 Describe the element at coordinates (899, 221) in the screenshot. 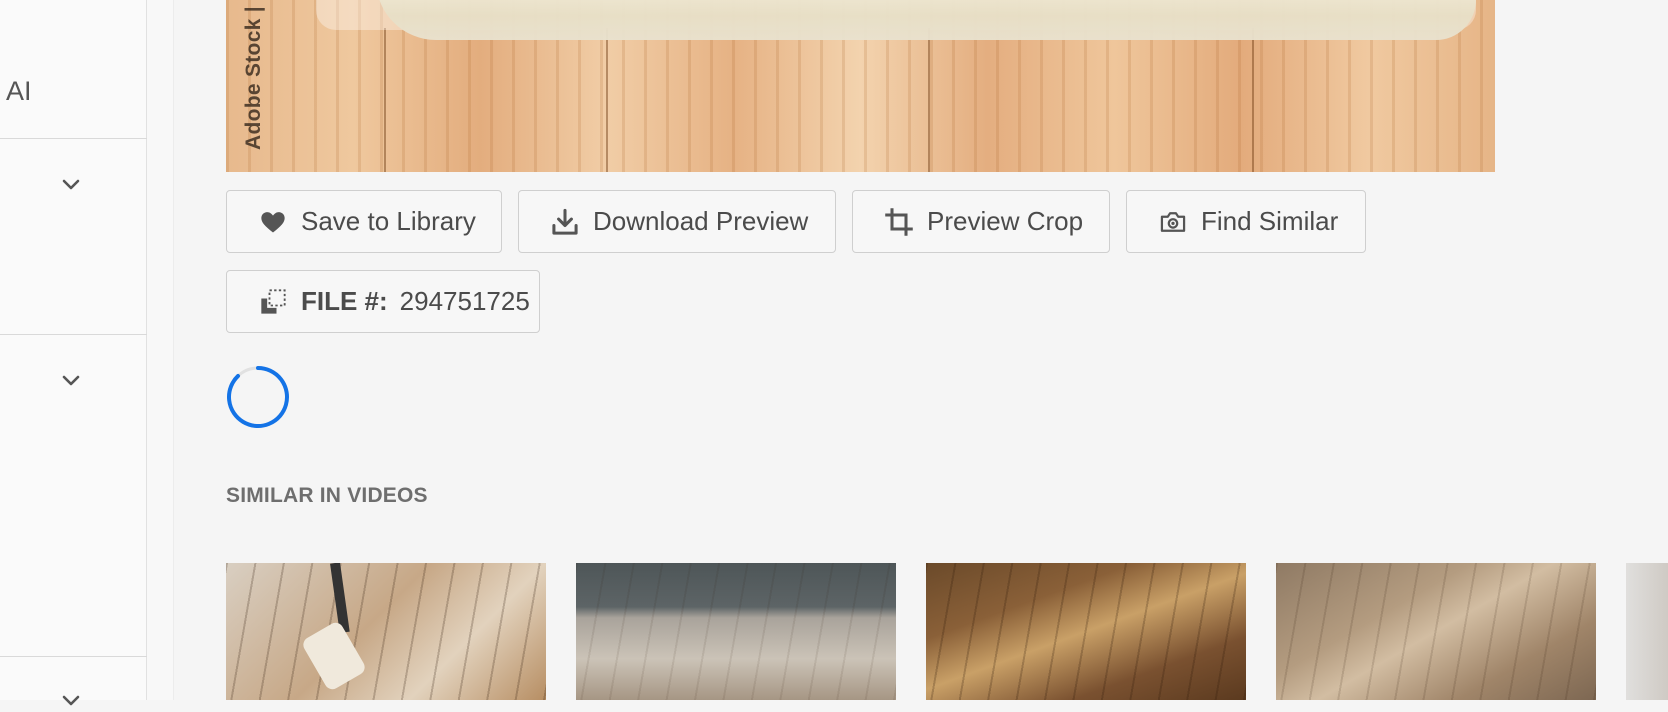

I see `crop-icon` at that location.